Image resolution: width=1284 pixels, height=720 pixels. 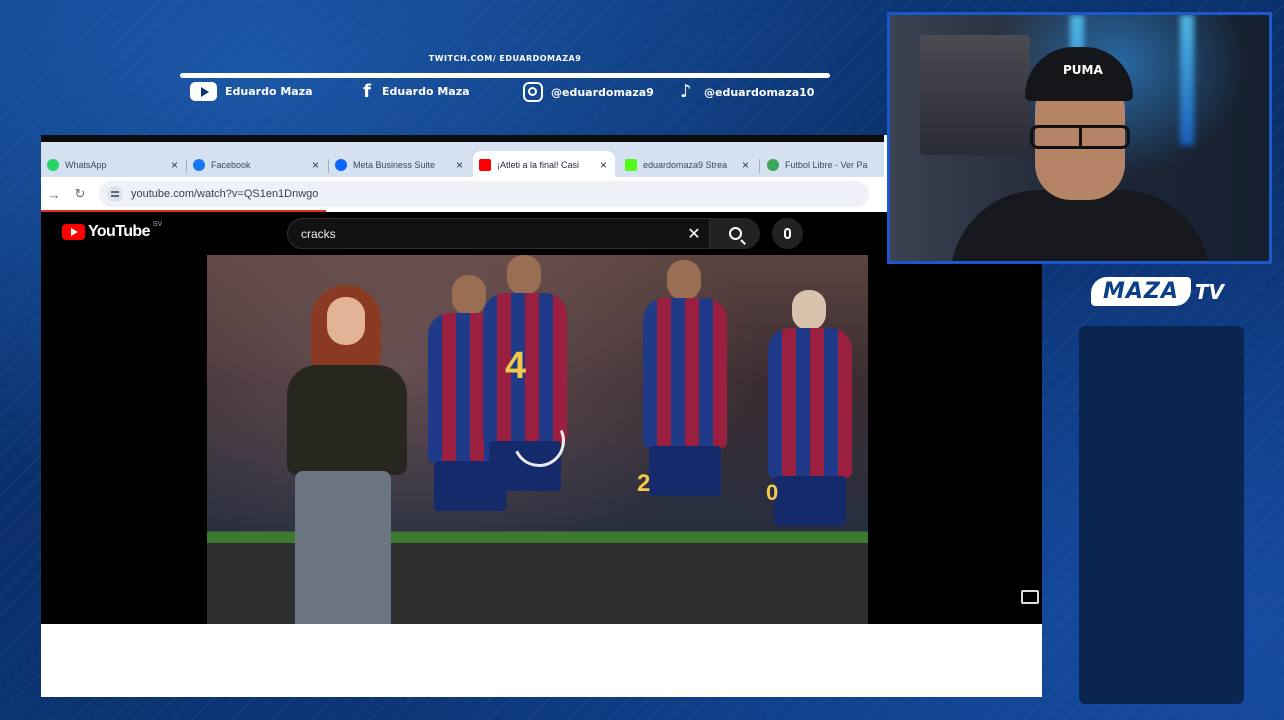 I want to click on tab-label: Facebook, so click(x=231, y=165).